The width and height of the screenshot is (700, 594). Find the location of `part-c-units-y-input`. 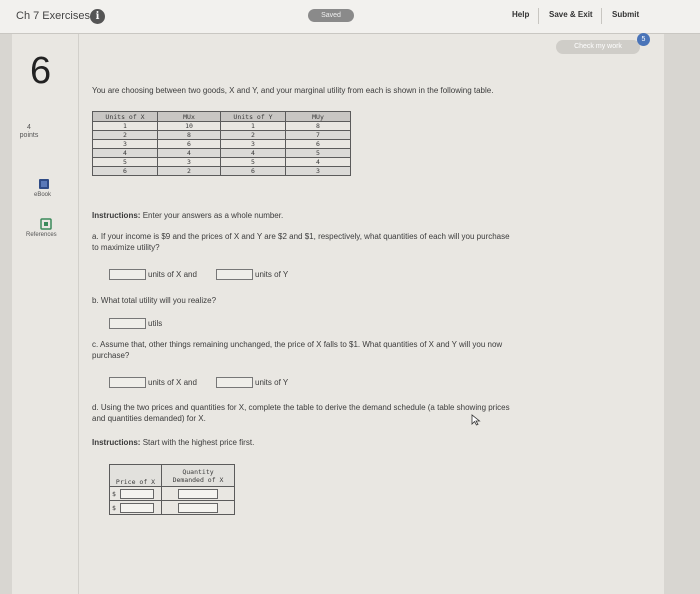

part-c-units-y-input is located at coordinates (234, 382).